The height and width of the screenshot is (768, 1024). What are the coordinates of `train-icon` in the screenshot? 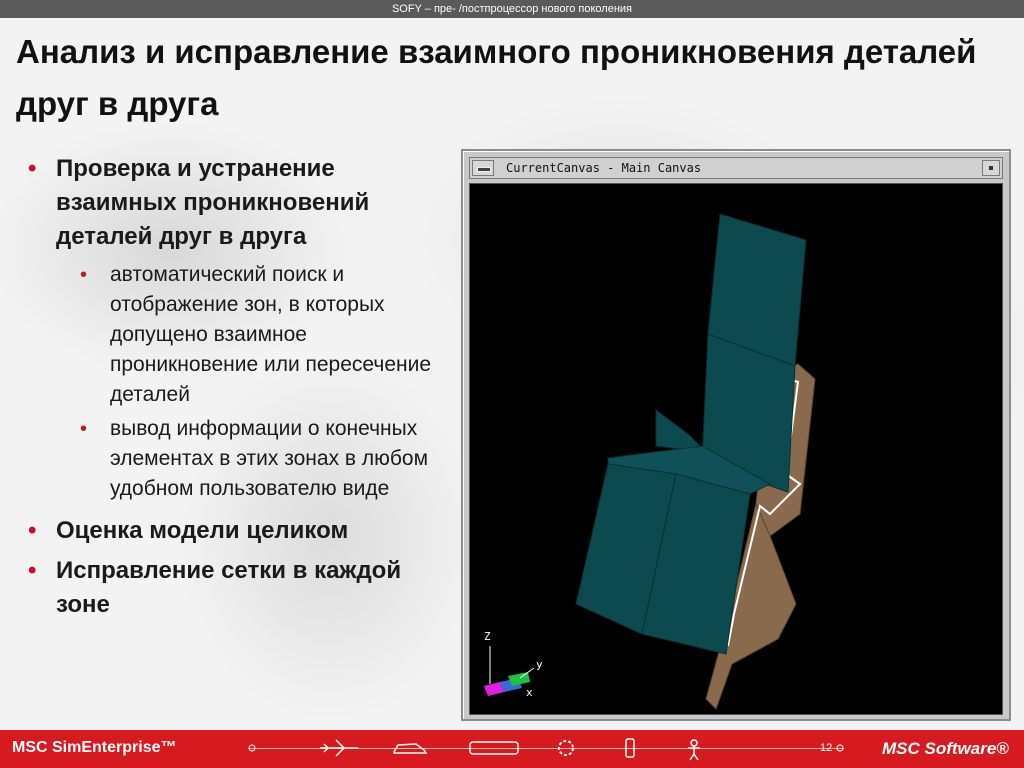 It's located at (494, 748).